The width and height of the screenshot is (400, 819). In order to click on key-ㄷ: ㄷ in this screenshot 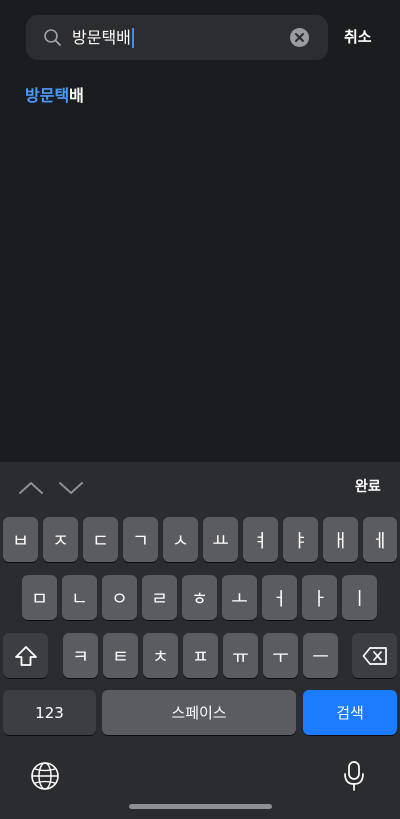, I will do `click(100, 539)`.